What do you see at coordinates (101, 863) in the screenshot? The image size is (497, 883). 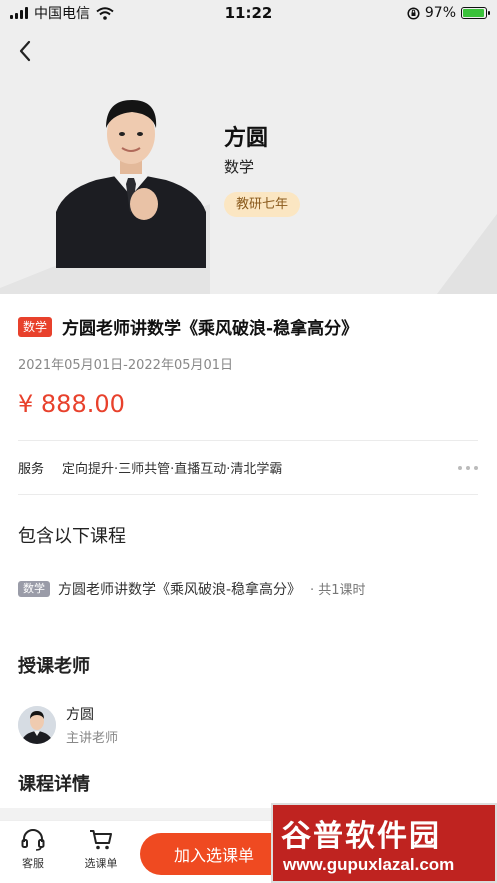 I see `course-cart-label: 选课单` at bounding box center [101, 863].